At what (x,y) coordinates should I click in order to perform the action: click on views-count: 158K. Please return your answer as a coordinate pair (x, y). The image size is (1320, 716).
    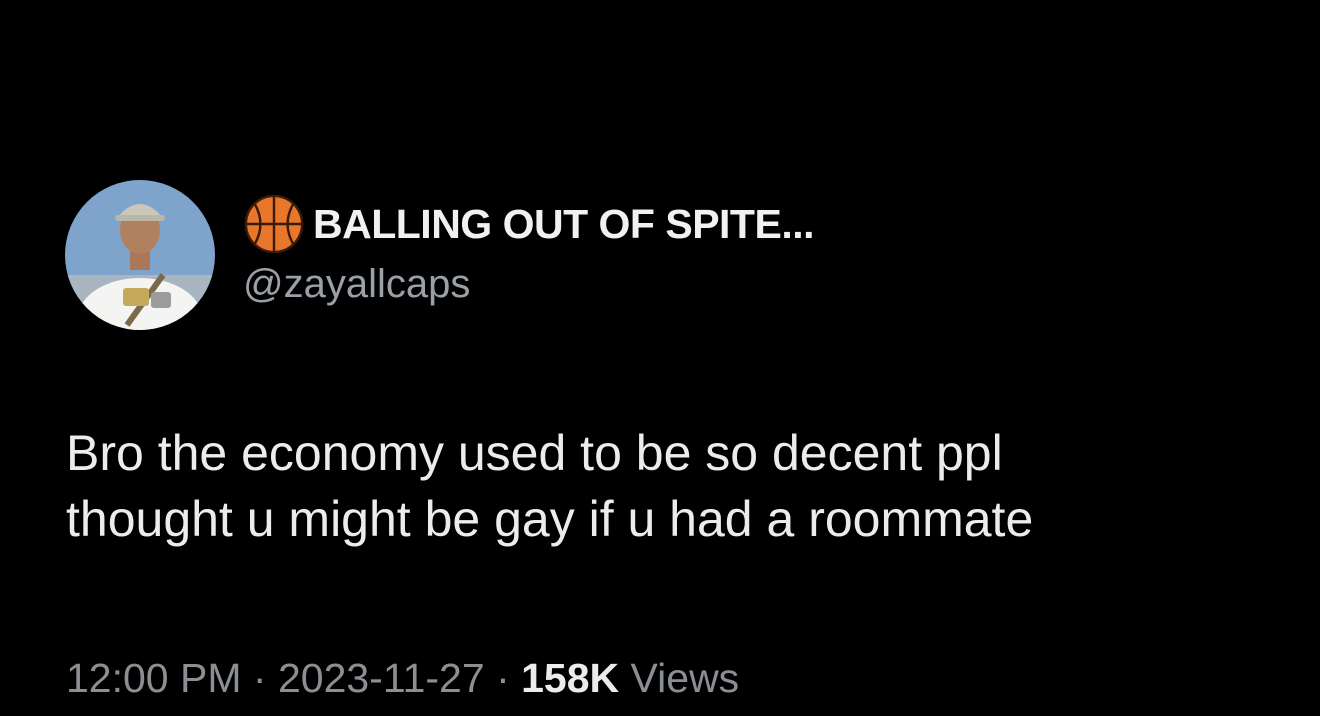
    Looking at the image, I should click on (570, 678).